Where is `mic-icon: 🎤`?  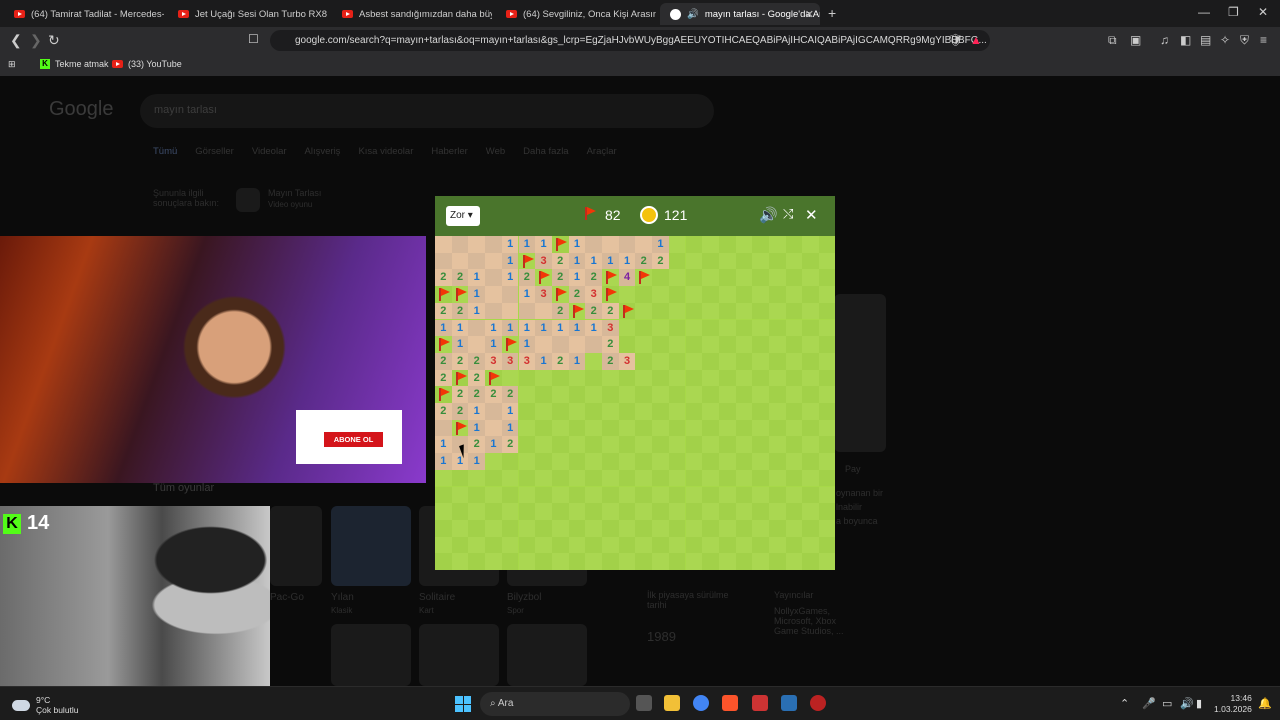
mic-icon: 🎤 is located at coordinates (1149, 703).